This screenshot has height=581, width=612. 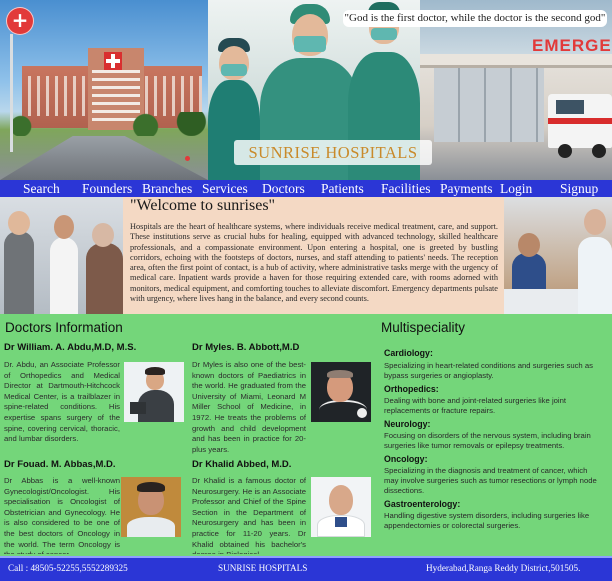 What do you see at coordinates (558, 255) in the screenshot?
I see `hospital-reception-image` at bounding box center [558, 255].